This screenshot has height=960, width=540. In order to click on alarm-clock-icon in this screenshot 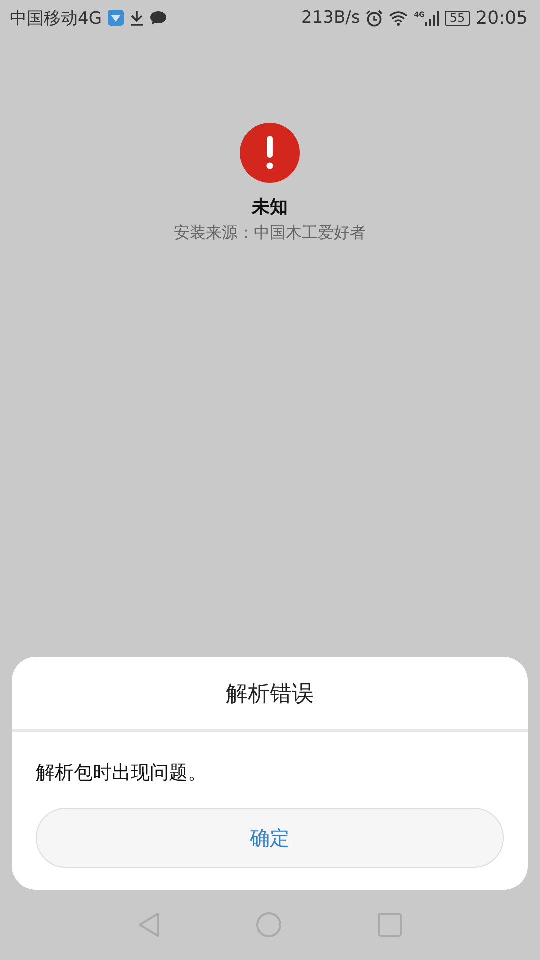, I will do `click(375, 18)`.